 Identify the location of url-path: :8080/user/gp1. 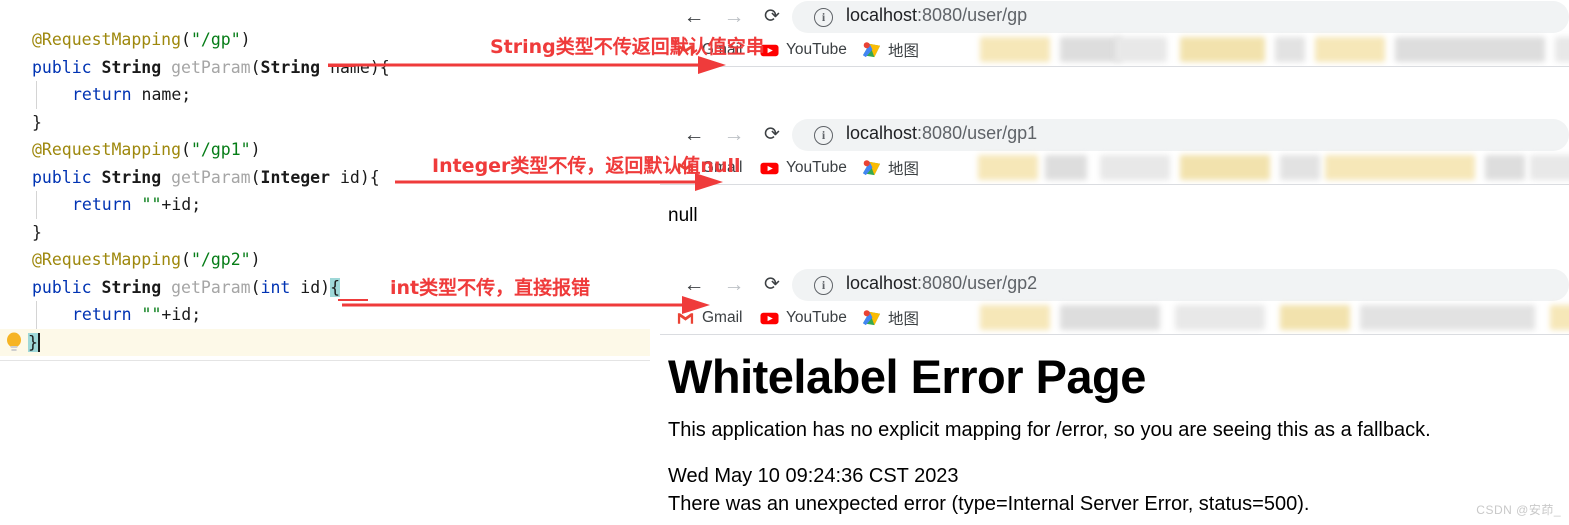
(977, 133).